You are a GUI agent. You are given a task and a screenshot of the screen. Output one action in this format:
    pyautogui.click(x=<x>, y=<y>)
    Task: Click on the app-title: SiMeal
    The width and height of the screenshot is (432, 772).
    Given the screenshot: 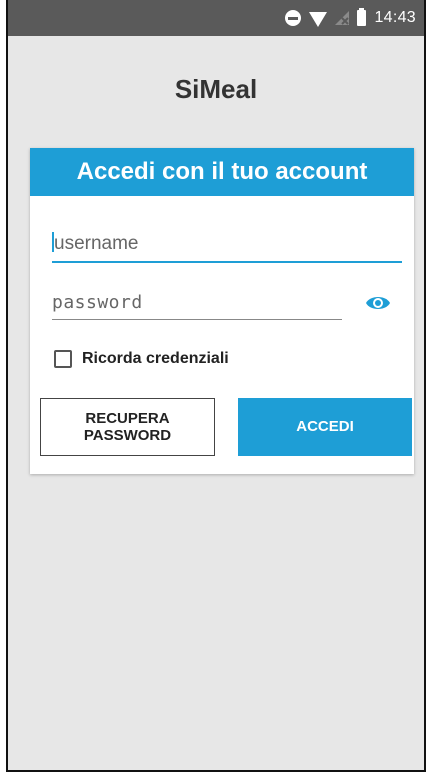 What is the action you would take?
    pyautogui.click(x=216, y=89)
    